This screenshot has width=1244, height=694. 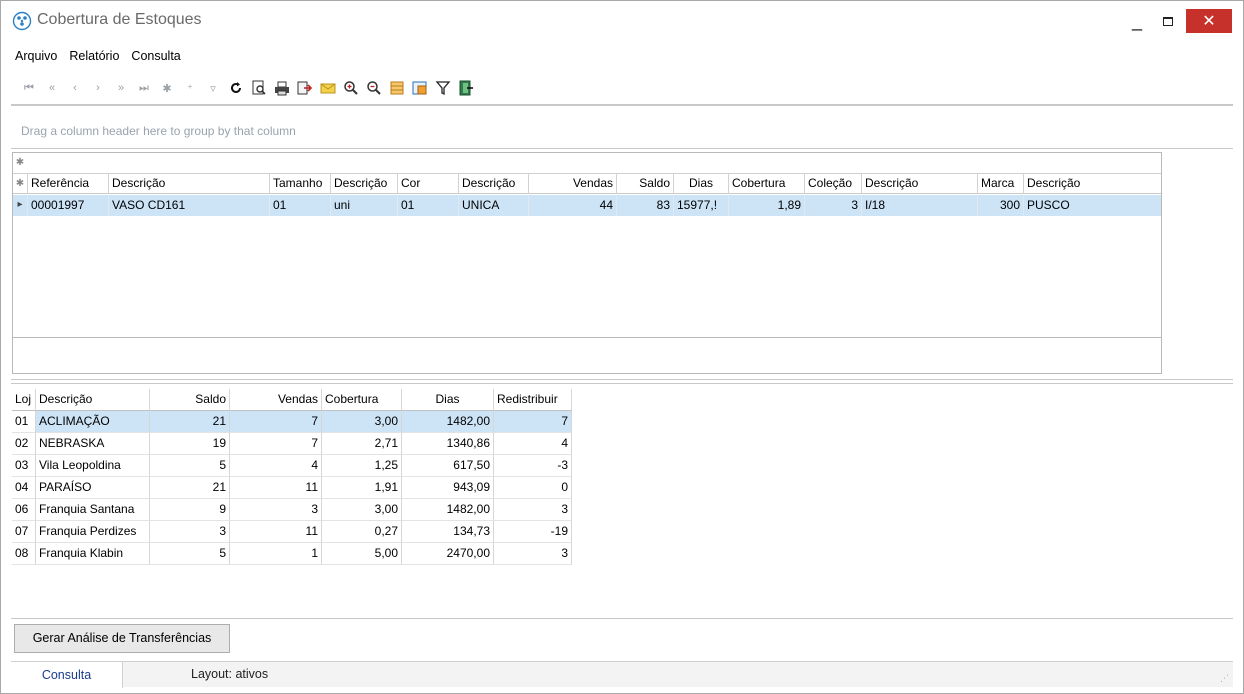 I want to click on menu-relatorio: Relatório, so click(x=94, y=57).